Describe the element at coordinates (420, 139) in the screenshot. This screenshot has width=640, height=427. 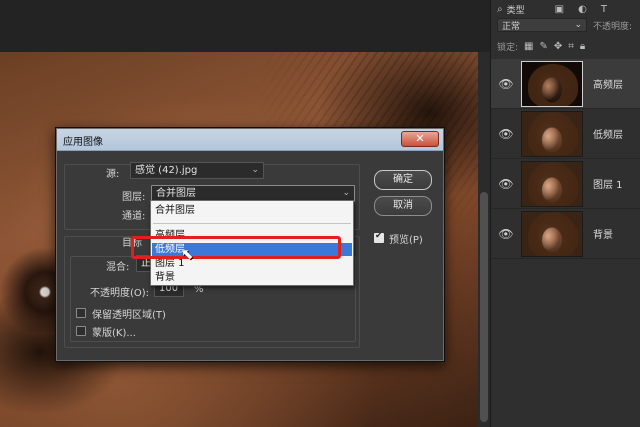
I see `close-button: ✕` at that location.